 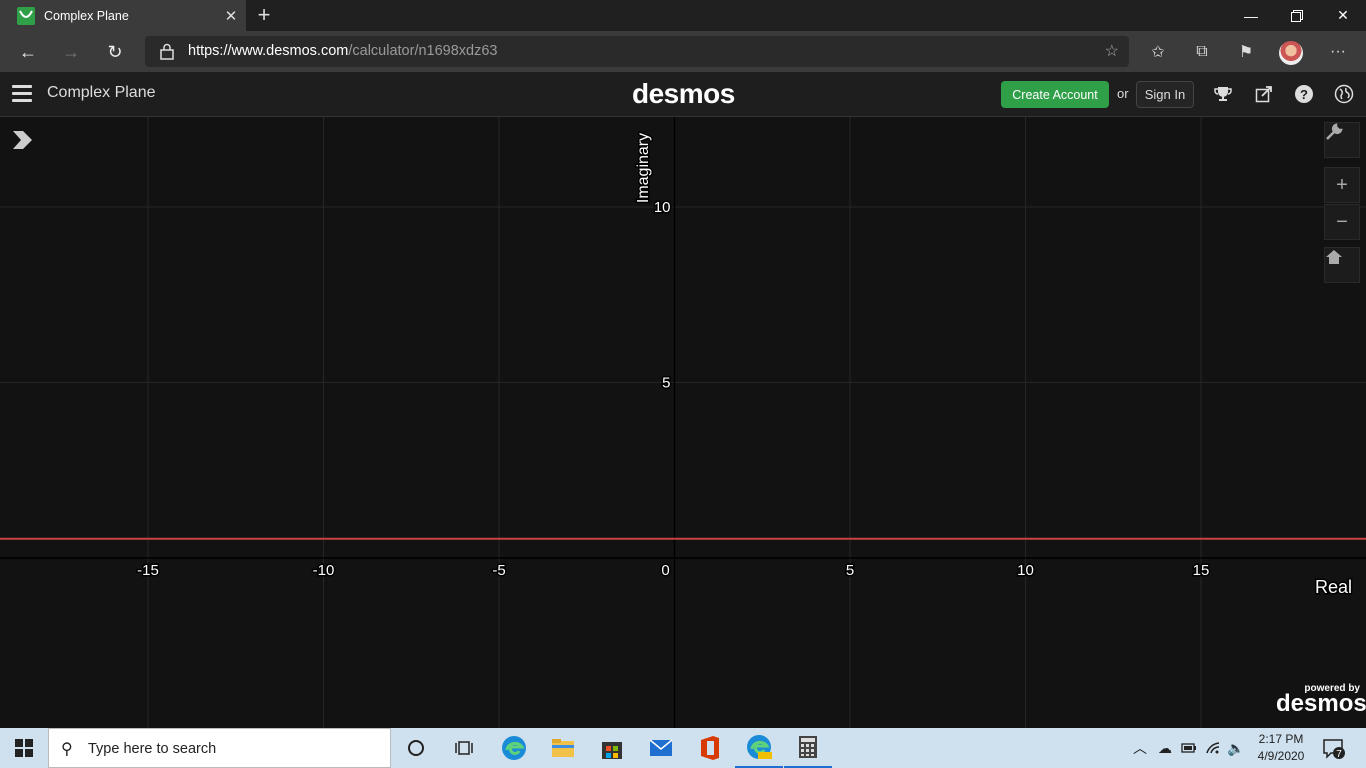 What do you see at coordinates (1140, 748) in the screenshot?
I see `show-hidden-icons-chevron-icon: ︿` at bounding box center [1140, 748].